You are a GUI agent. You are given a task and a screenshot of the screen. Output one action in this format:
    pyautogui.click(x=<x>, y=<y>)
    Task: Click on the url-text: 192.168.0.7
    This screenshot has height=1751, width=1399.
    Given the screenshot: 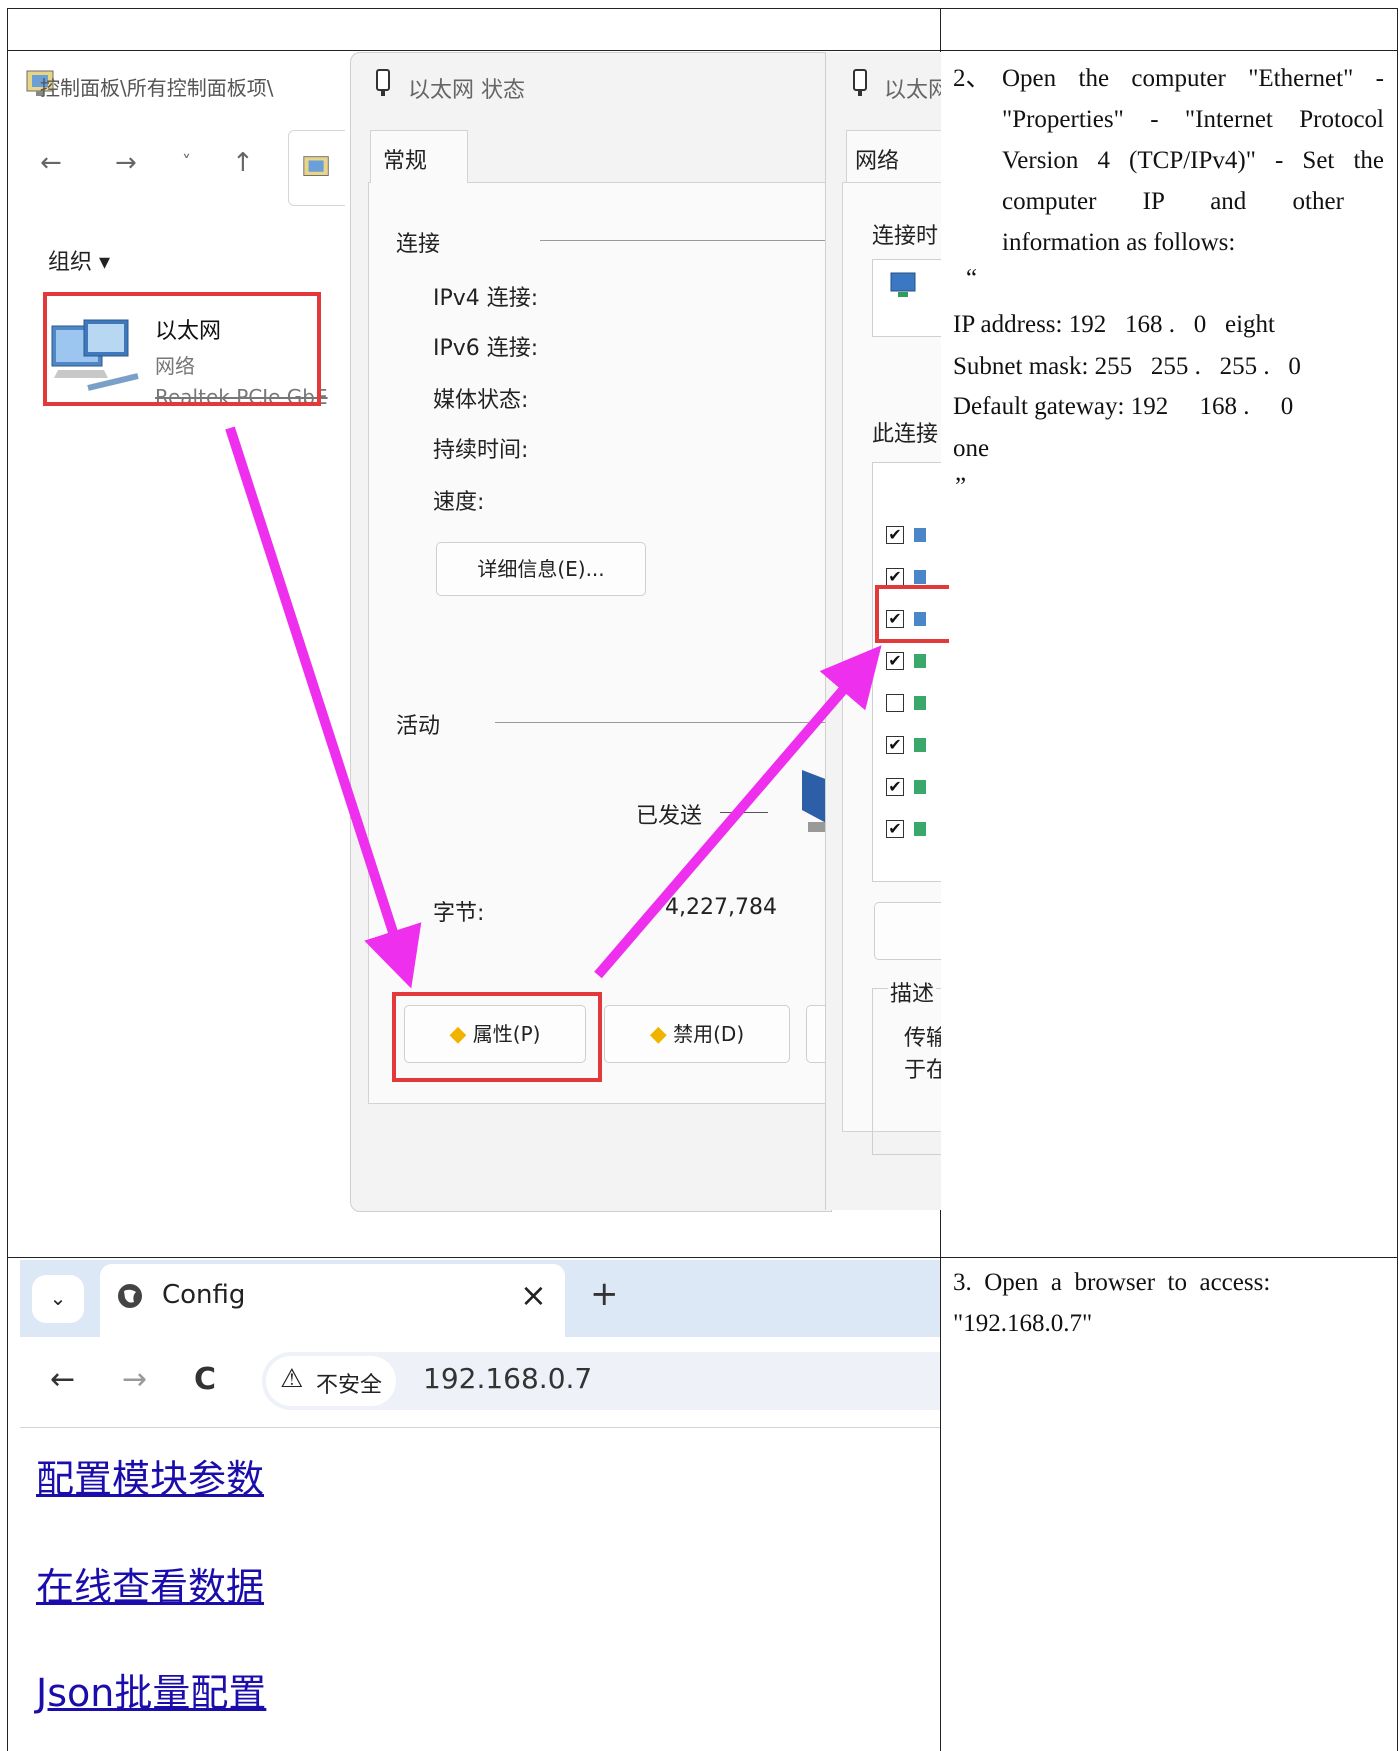 What is the action you would take?
    pyautogui.click(x=507, y=1378)
    